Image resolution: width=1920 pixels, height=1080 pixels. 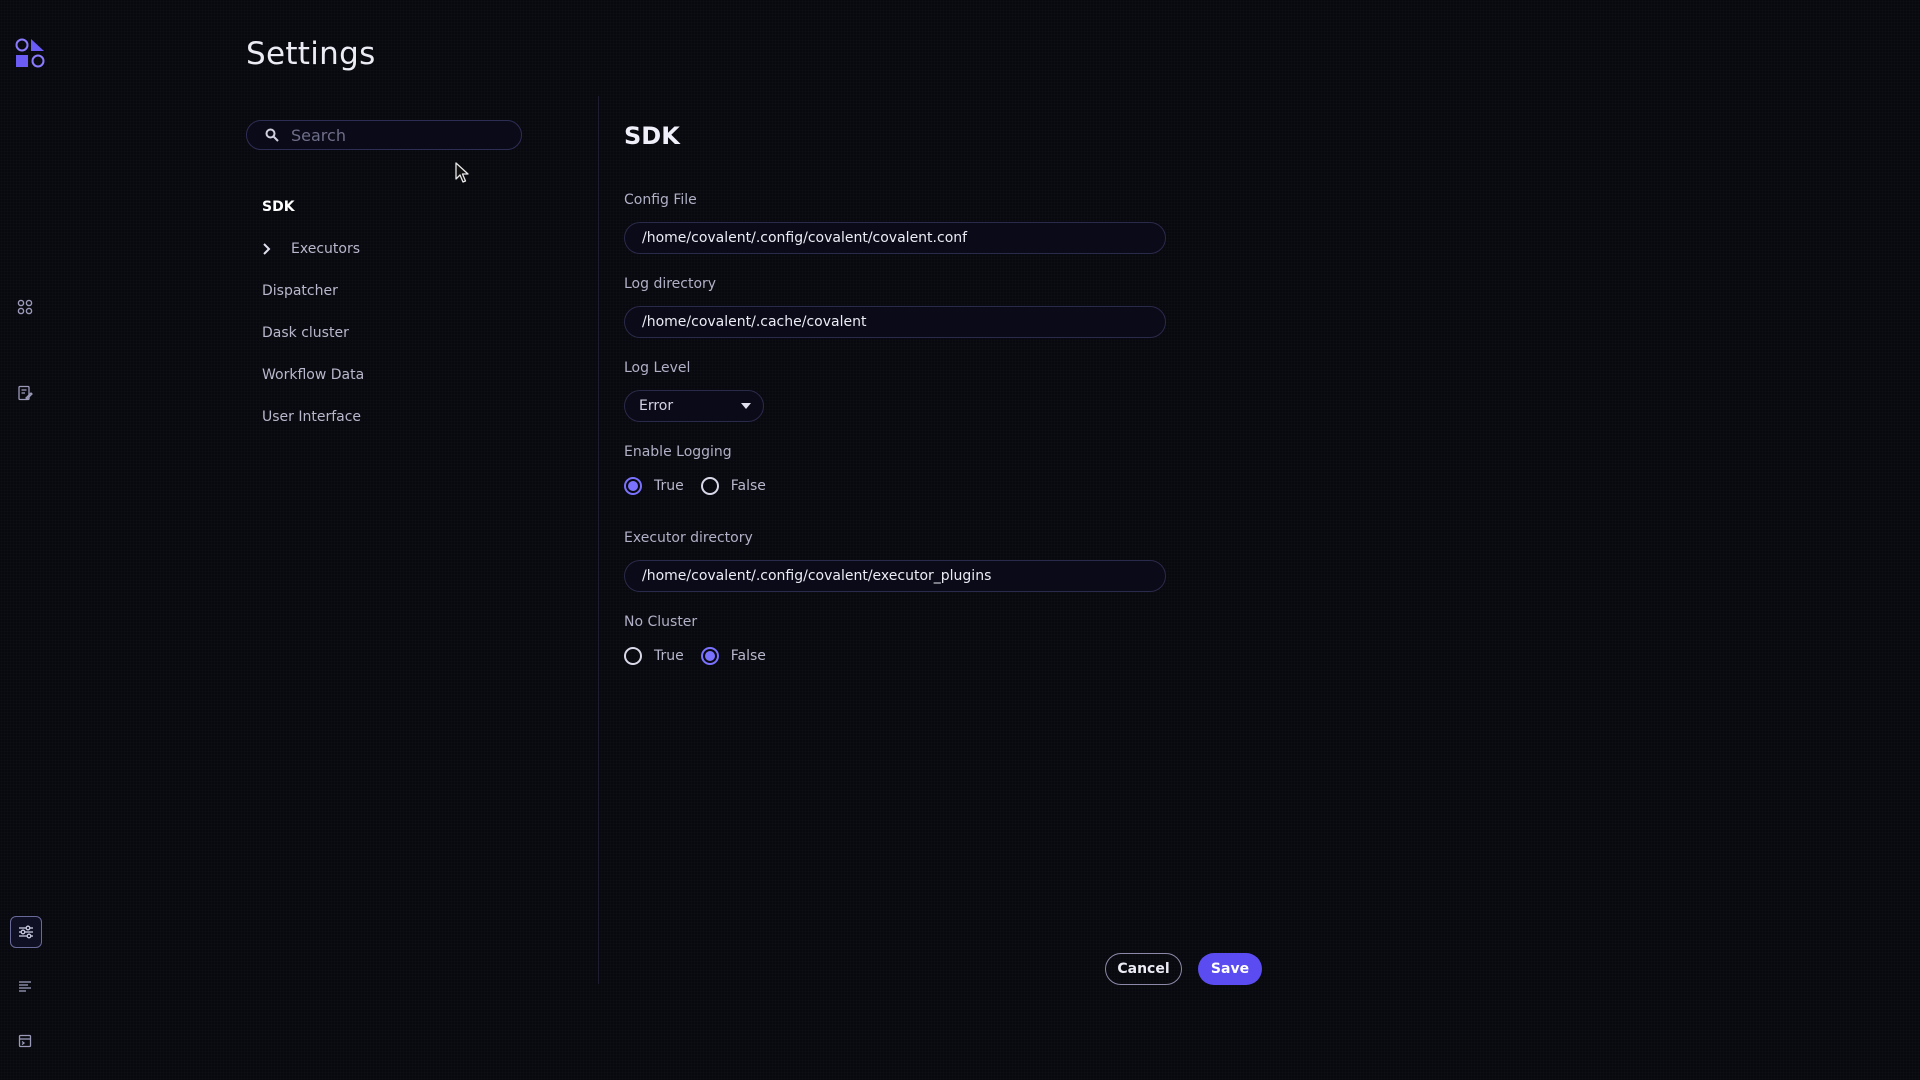 I want to click on terminal-icon, so click(x=25, y=1041).